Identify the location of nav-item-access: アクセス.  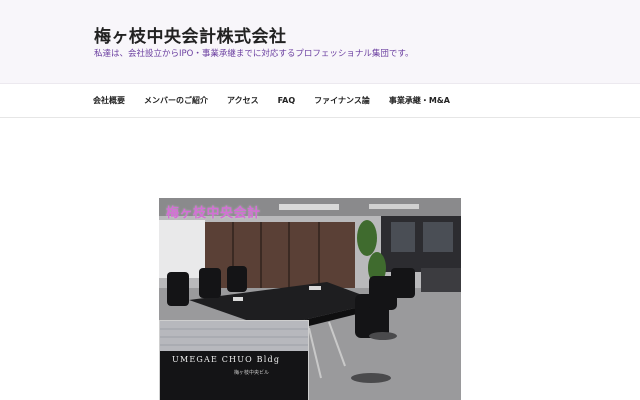
(243, 100).